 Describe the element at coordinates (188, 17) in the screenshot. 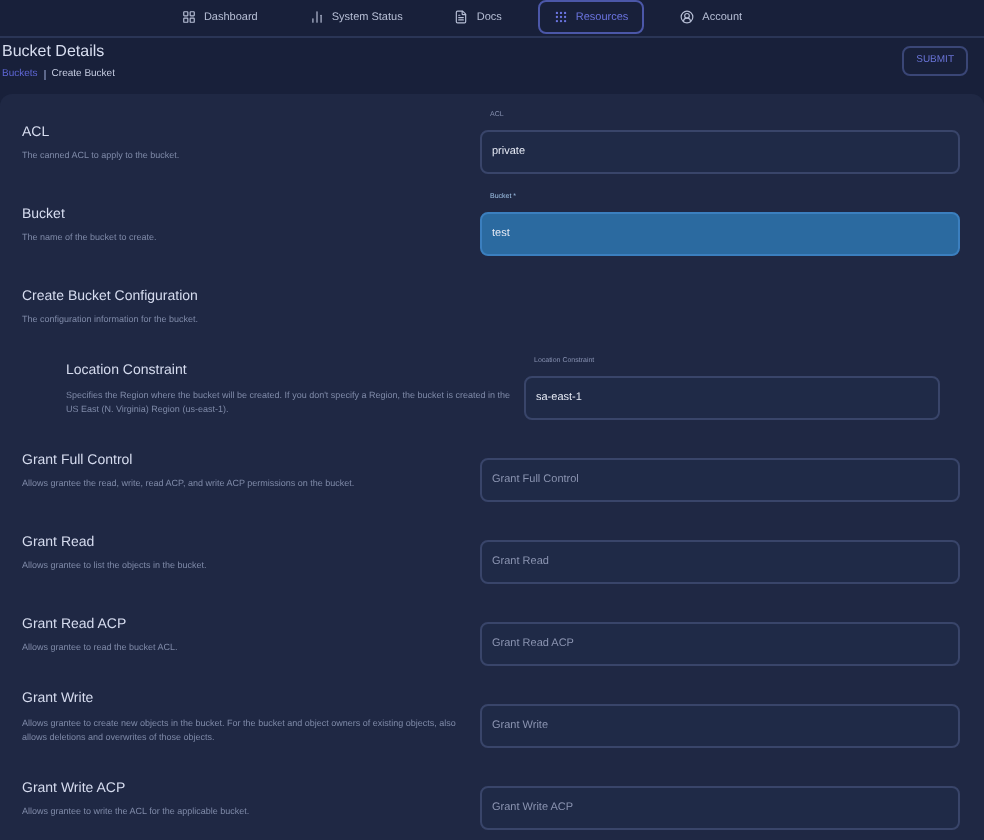

I see `grid-icon` at that location.